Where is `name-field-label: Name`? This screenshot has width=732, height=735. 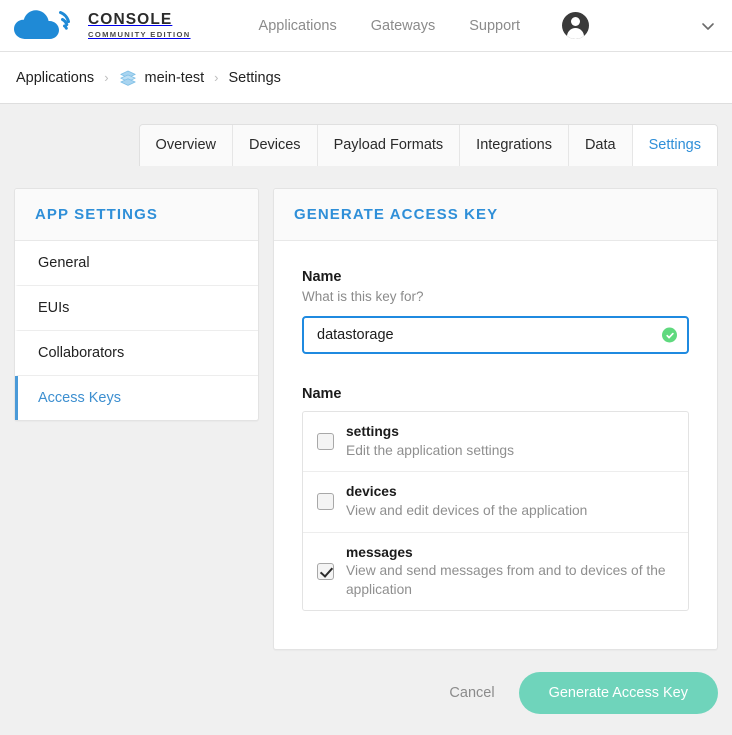 name-field-label: Name is located at coordinates (322, 277).